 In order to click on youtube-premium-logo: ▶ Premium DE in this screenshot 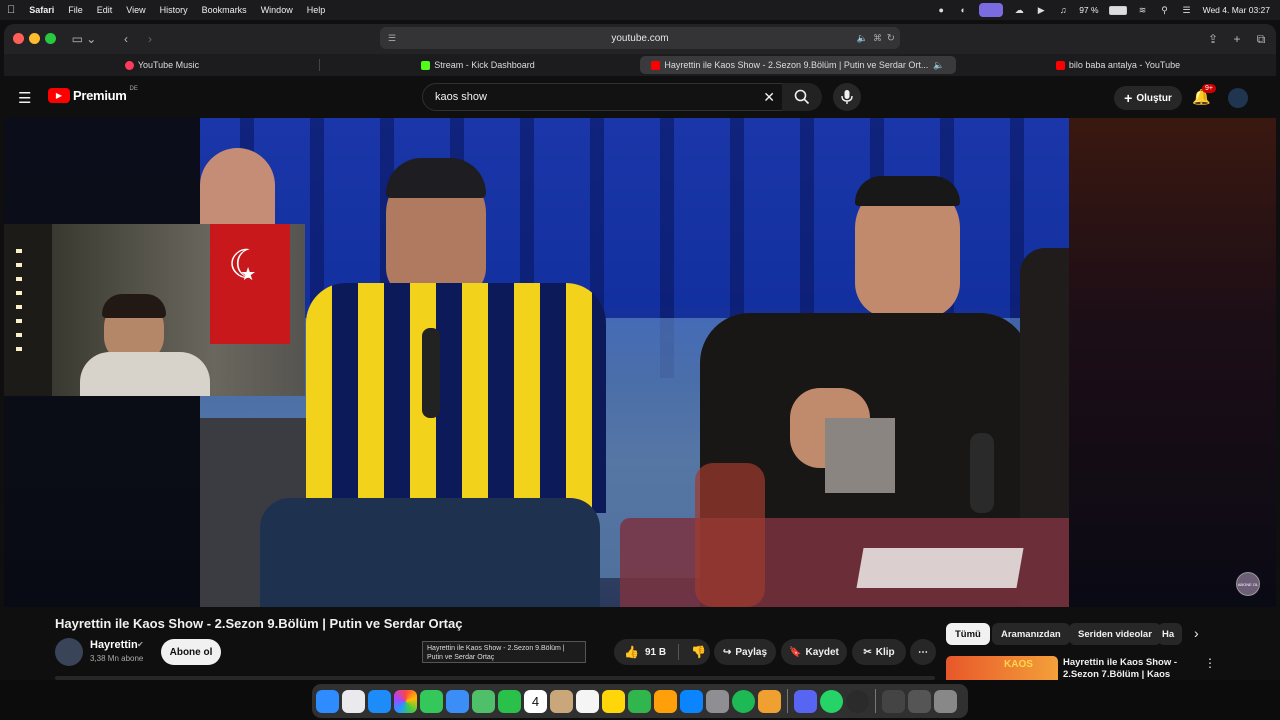, I will do `click(93, 94)`.